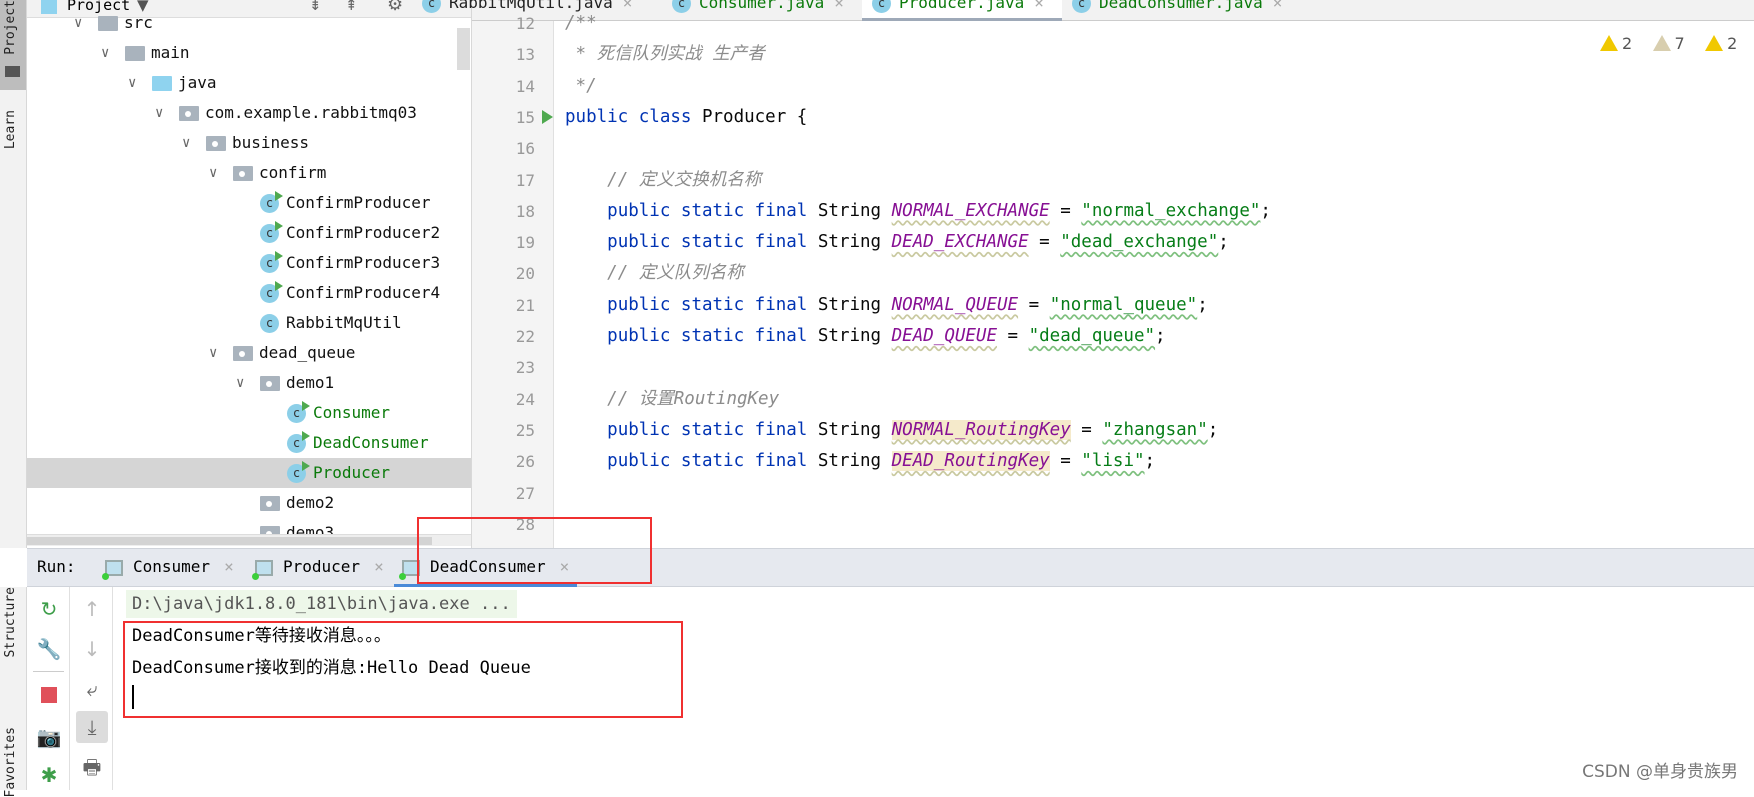 Image resolution: width=1754 pixels, height=797 pixels. What do you see at coordinates (797, 116) in the screenshot?
I see `code-token: {` at bounding box center [797, 116].